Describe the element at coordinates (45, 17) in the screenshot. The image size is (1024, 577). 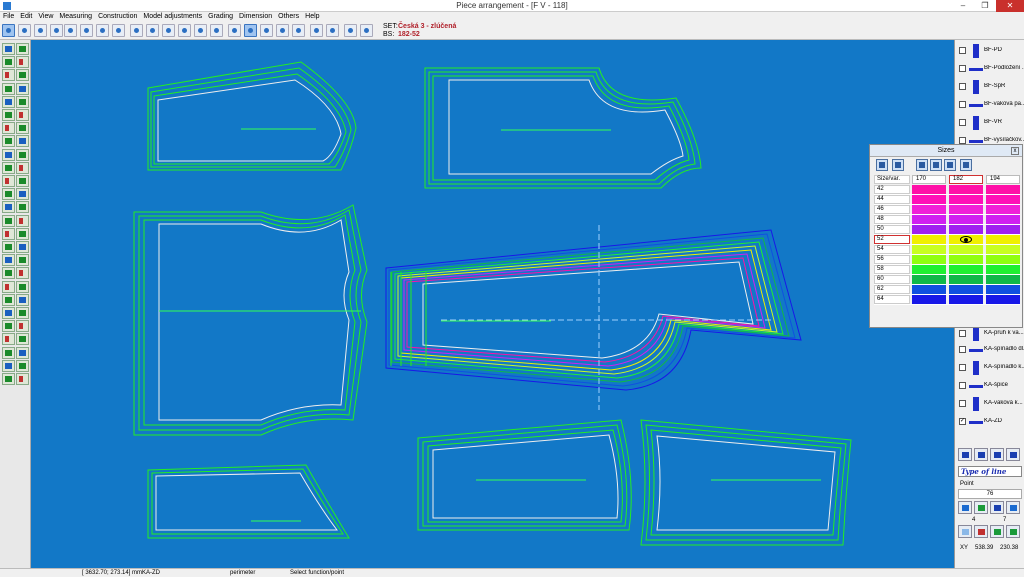
I see `menu-view: View` at that location.